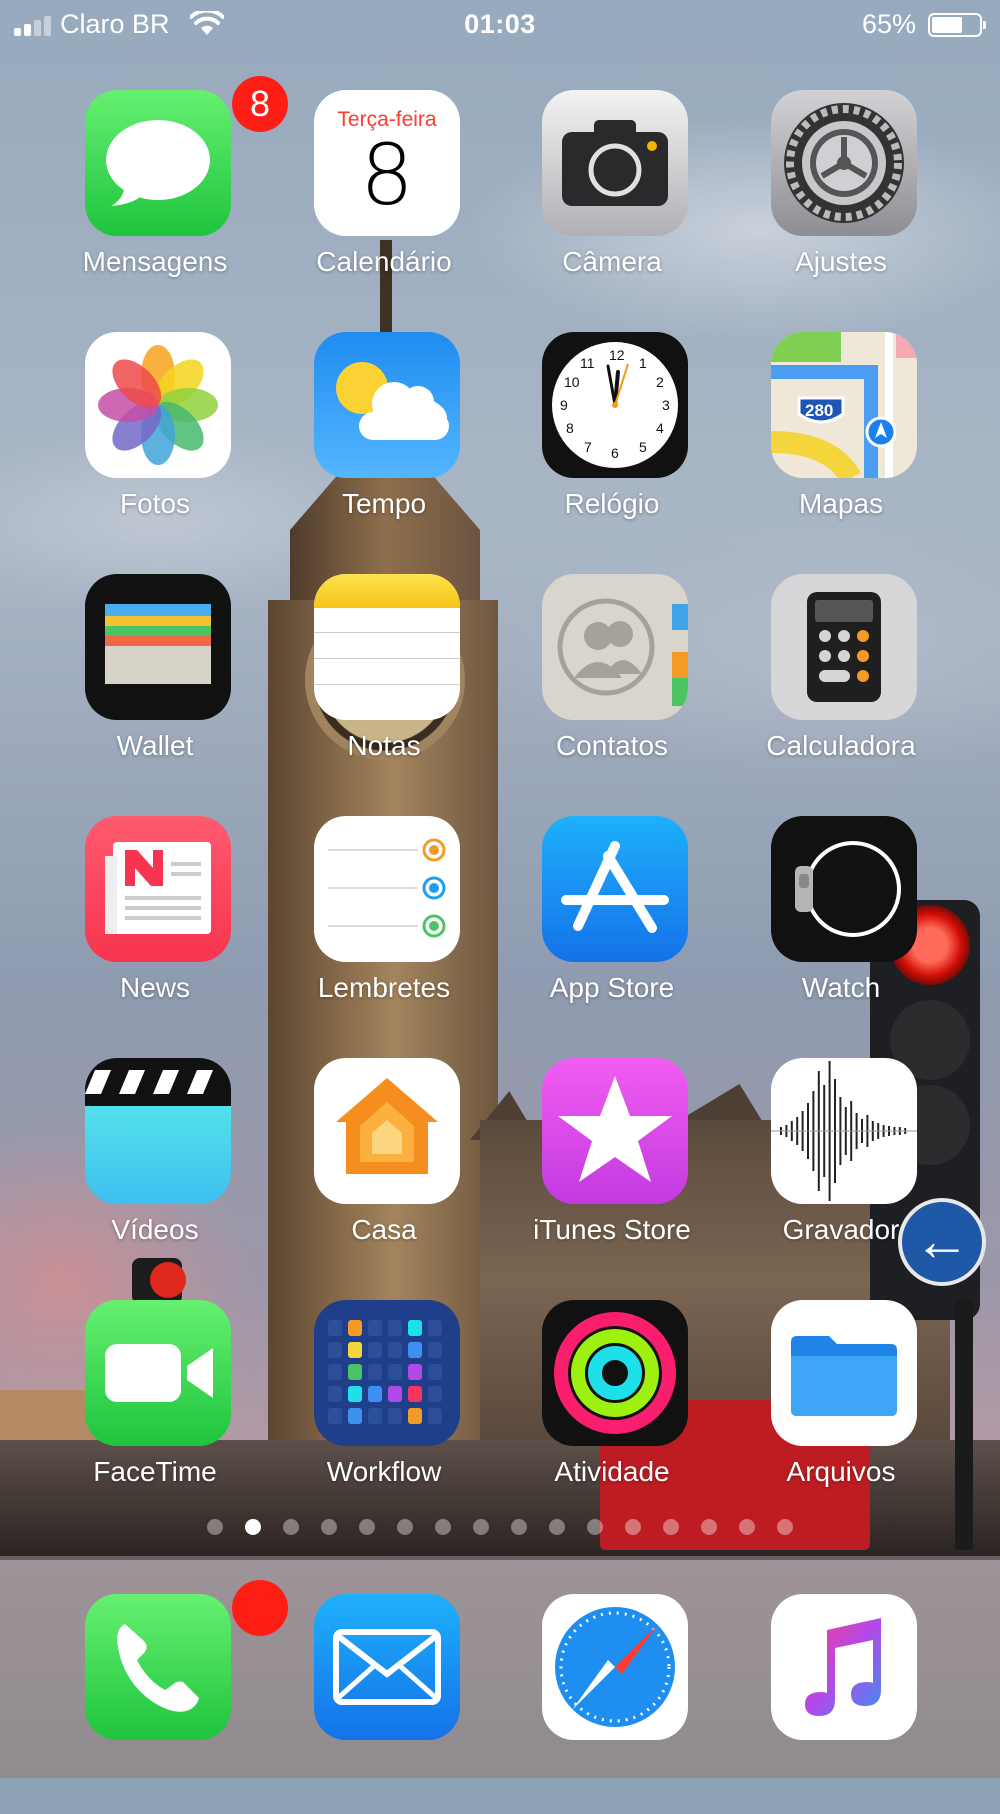 The height and width of the screenshot is (1814, 1000). What do you see at coordinates (844, 1373) in the screenshot?
I see `files-folder-icon` at bounding box center [844, 1373].